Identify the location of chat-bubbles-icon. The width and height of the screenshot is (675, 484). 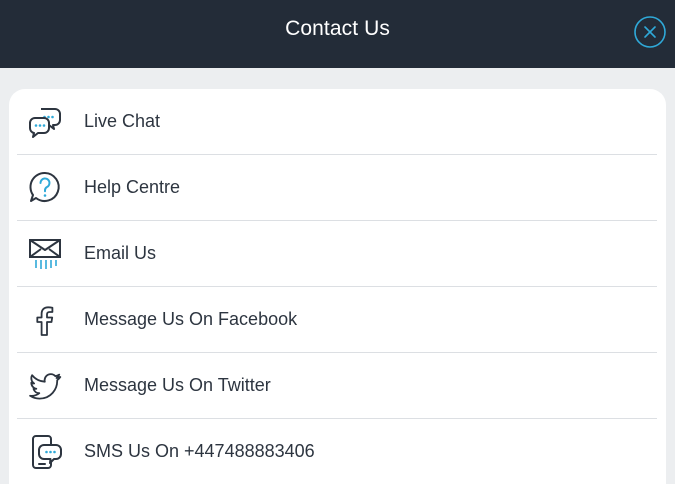
(45, 123).